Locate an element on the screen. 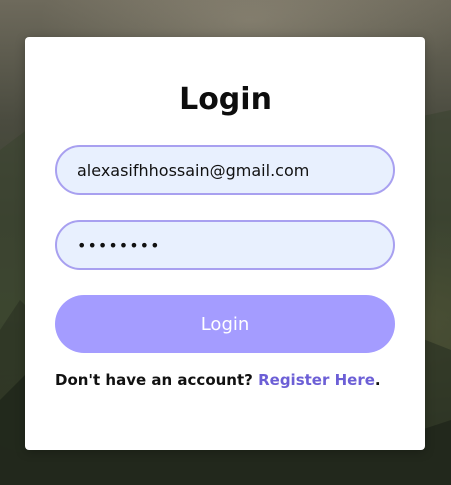 This screenshot has height=485, width=451. login-button: Login is located at coordinates (225, 324).